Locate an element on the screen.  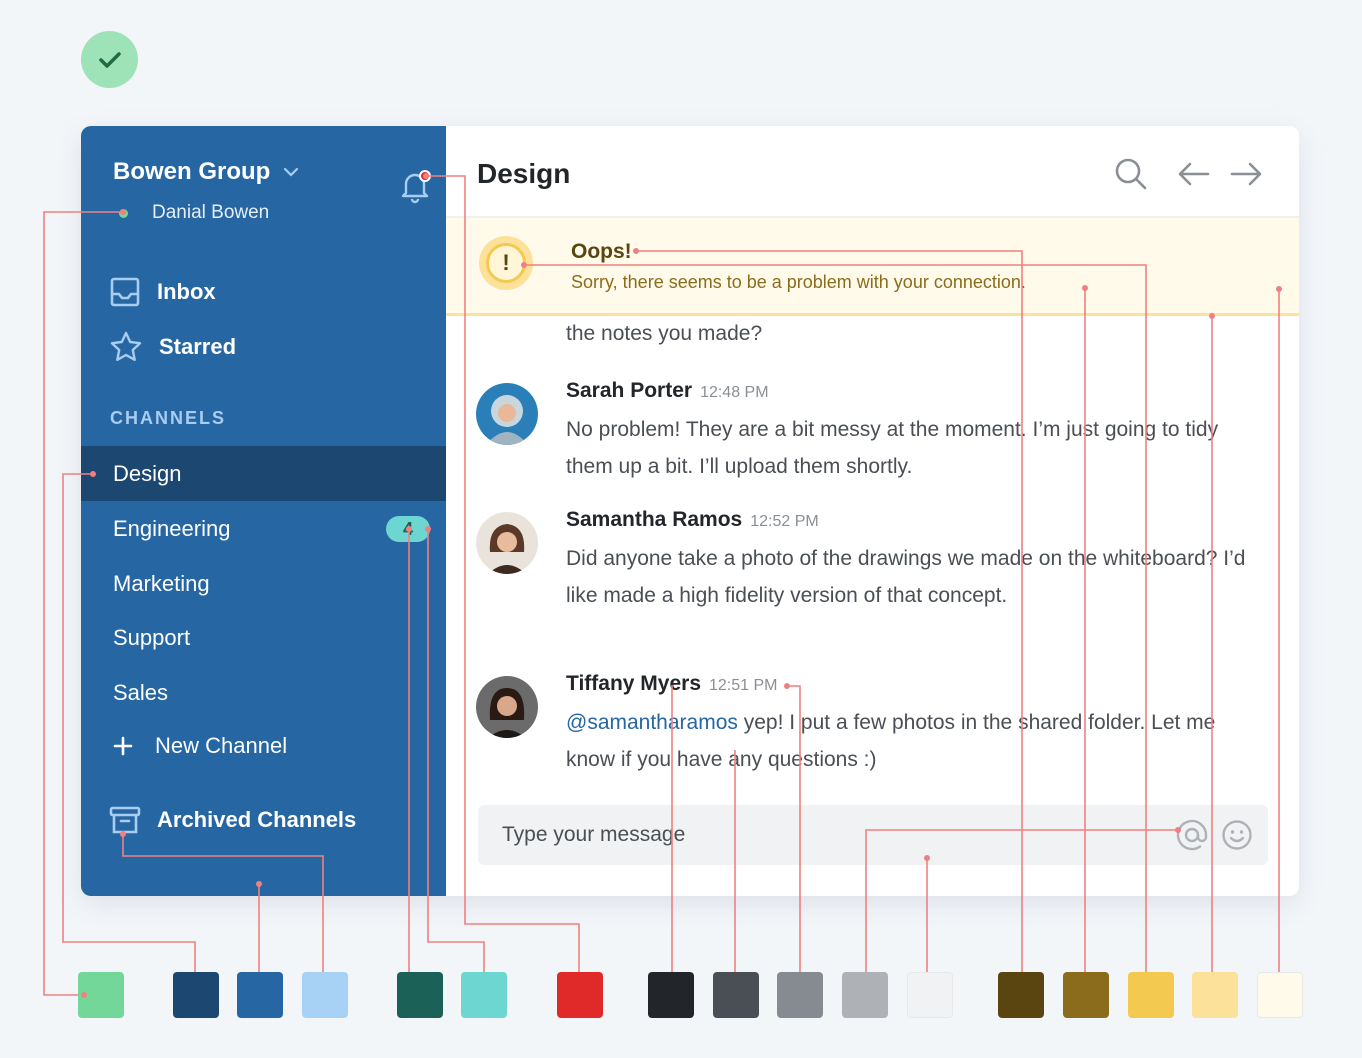
mention-button is located at coordinates (1192, 835).